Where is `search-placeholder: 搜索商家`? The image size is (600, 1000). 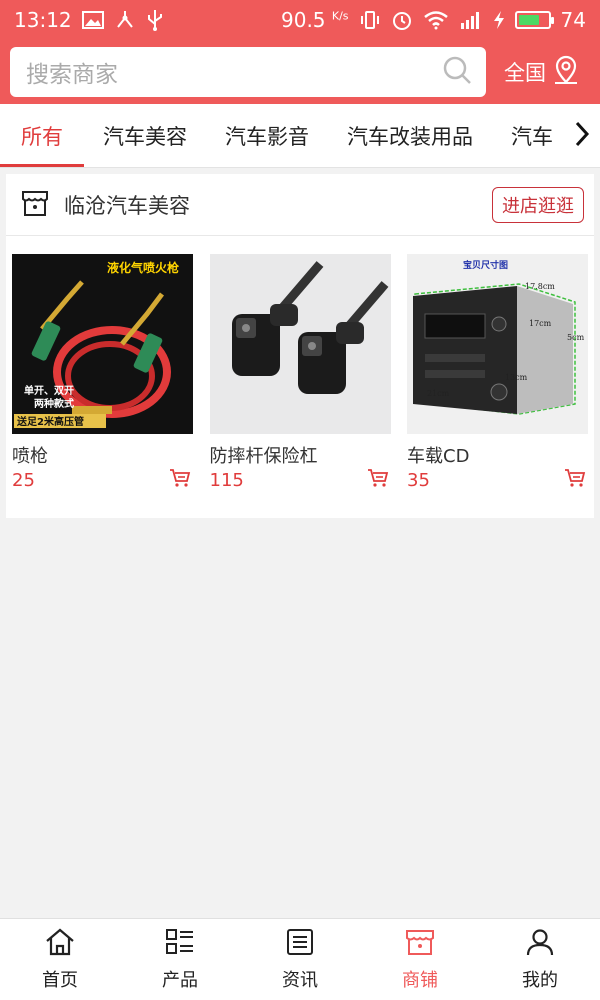 search-placeholder: 搜索商家 is located at coordinates (72, 75).